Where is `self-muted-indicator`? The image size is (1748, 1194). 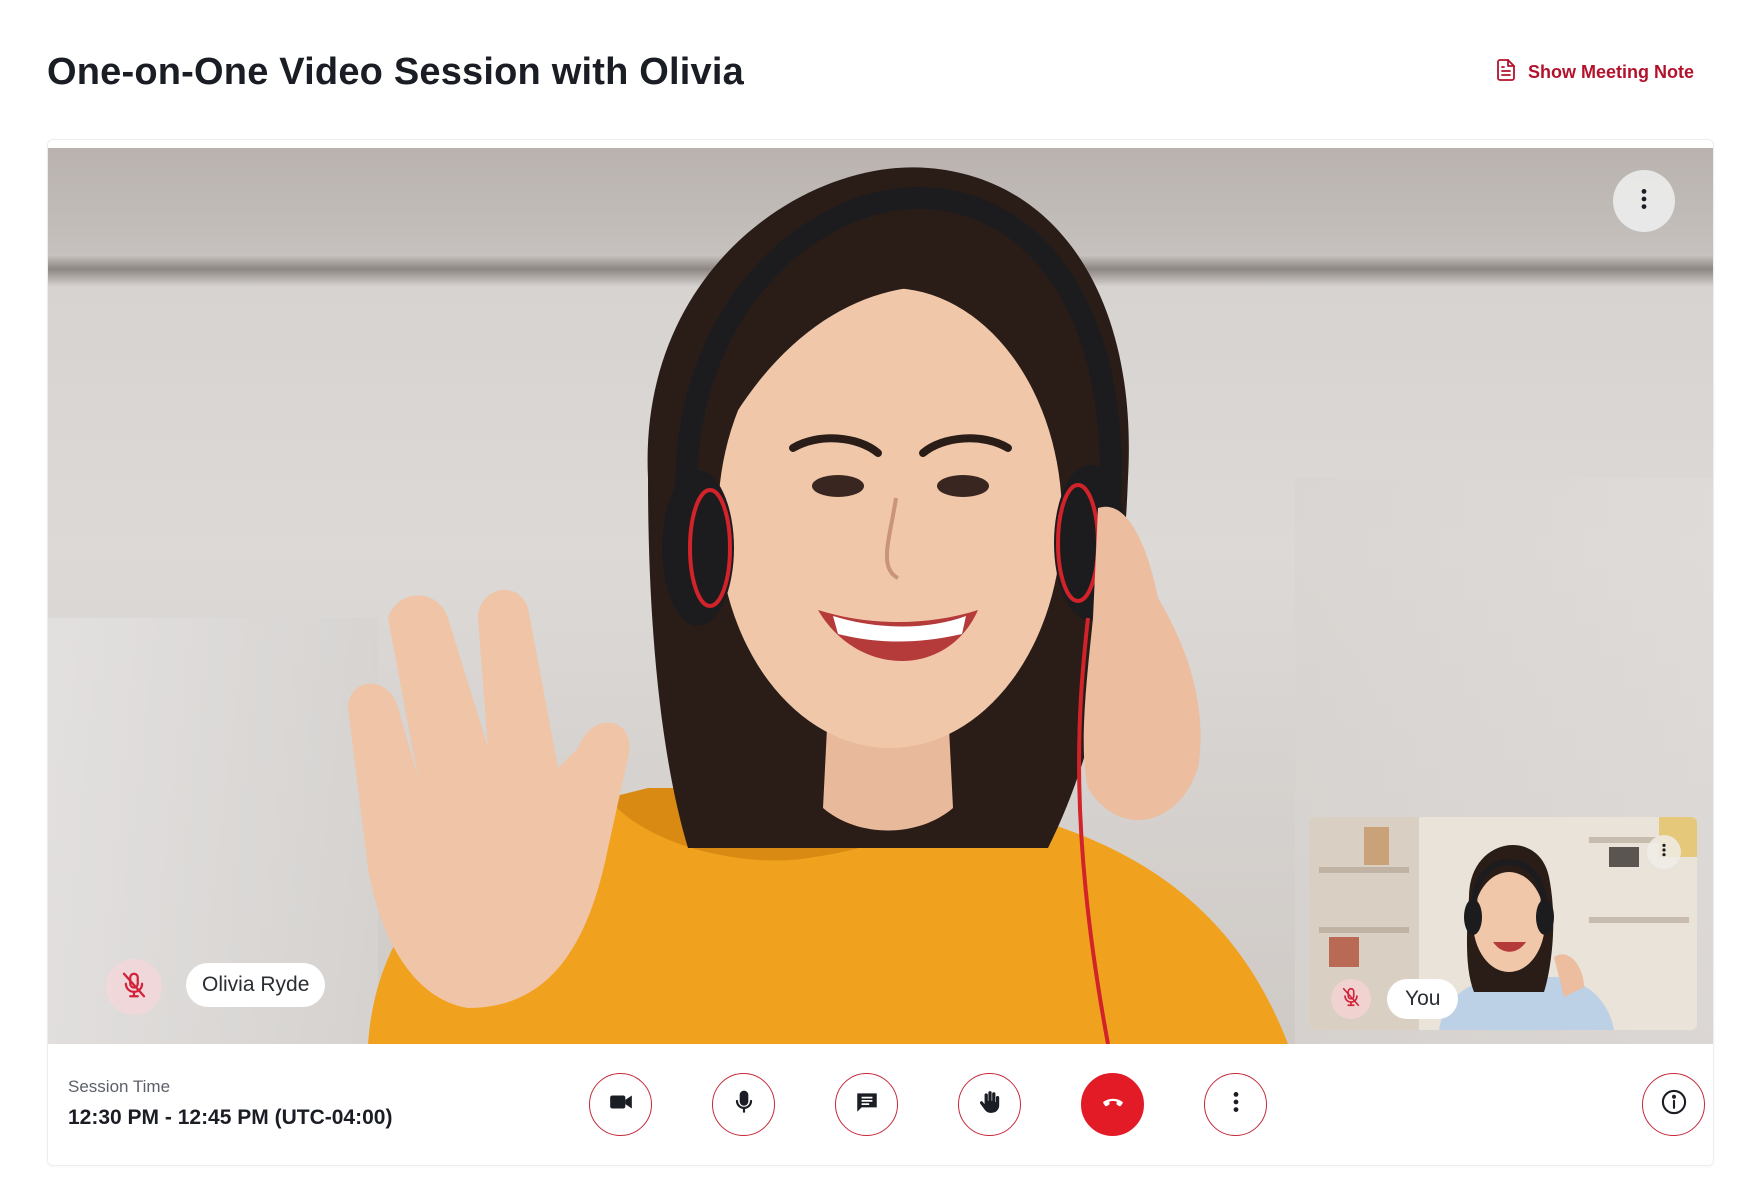 self-muted-indicator is located at coordinates (1351, 999).